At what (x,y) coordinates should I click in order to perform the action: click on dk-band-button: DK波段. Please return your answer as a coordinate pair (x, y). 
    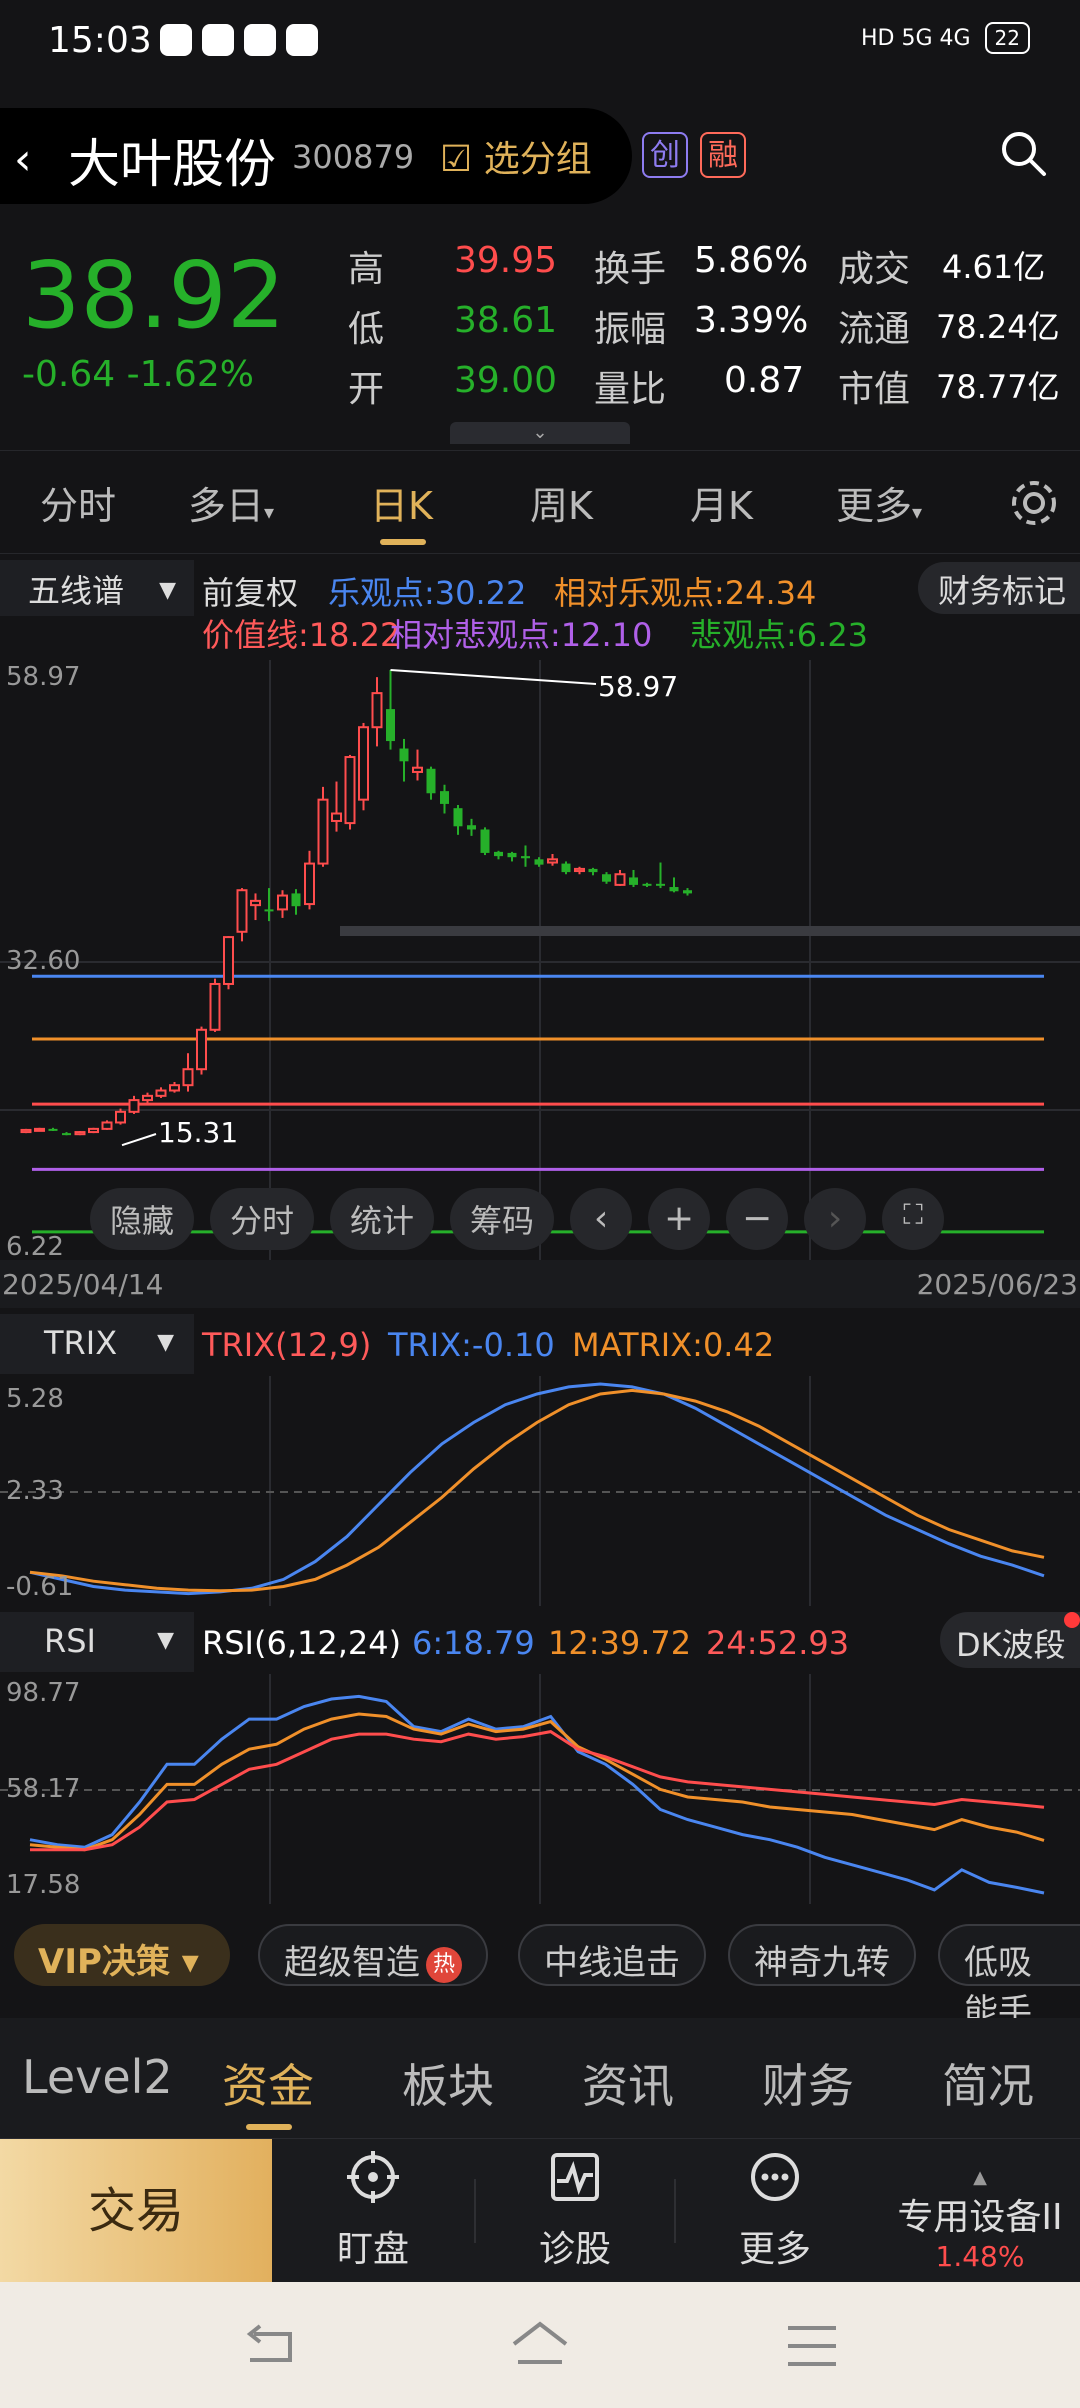
    Looking at the image, I should click on (1010, 1640).